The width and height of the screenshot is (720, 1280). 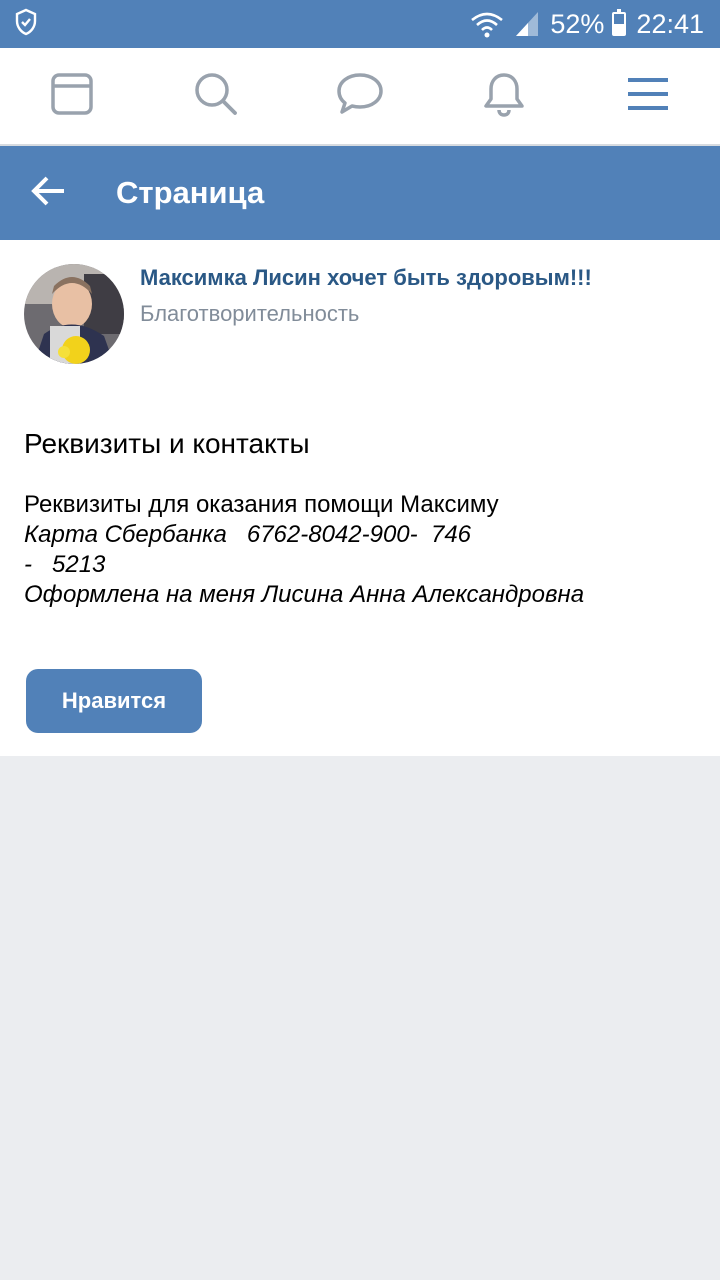 What do you see at coordinates (366, 278) in the screenshot?
I see `group-name-link: Максимка Лисин хочет быть здоровым!!!` at bounding box center [366, 278].